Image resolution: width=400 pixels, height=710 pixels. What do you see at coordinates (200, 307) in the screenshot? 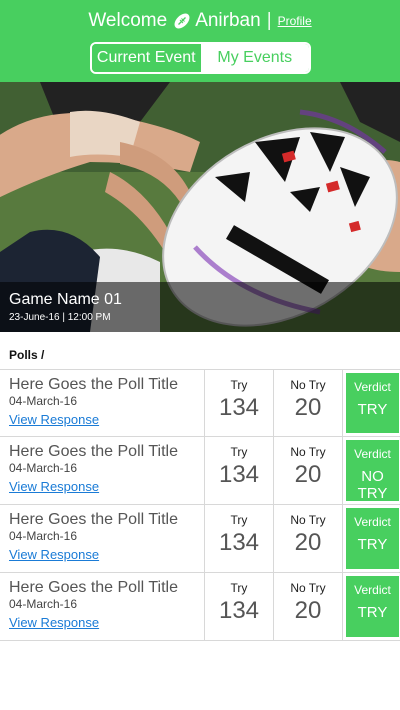
I see `event-caption: Game Name 01 23-June-16 | 12:00 PM` at bounding box center [200, 307].